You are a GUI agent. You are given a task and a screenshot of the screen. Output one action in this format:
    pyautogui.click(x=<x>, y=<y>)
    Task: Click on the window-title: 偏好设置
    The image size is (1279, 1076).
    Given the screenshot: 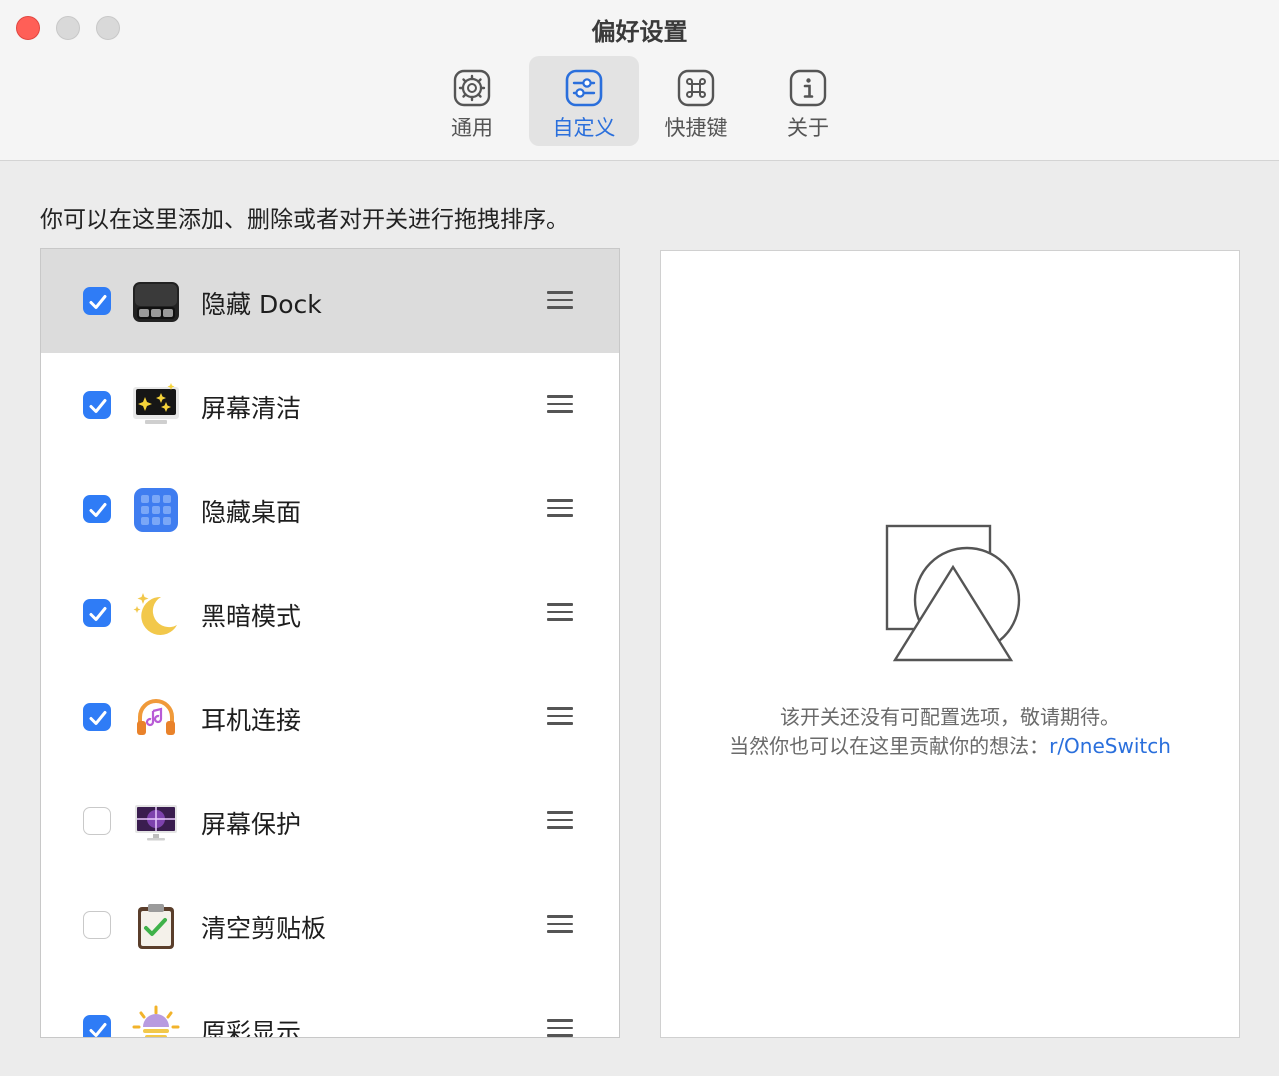 What is the action you would take?
    pyautogui.click(x=639, y=32)
    